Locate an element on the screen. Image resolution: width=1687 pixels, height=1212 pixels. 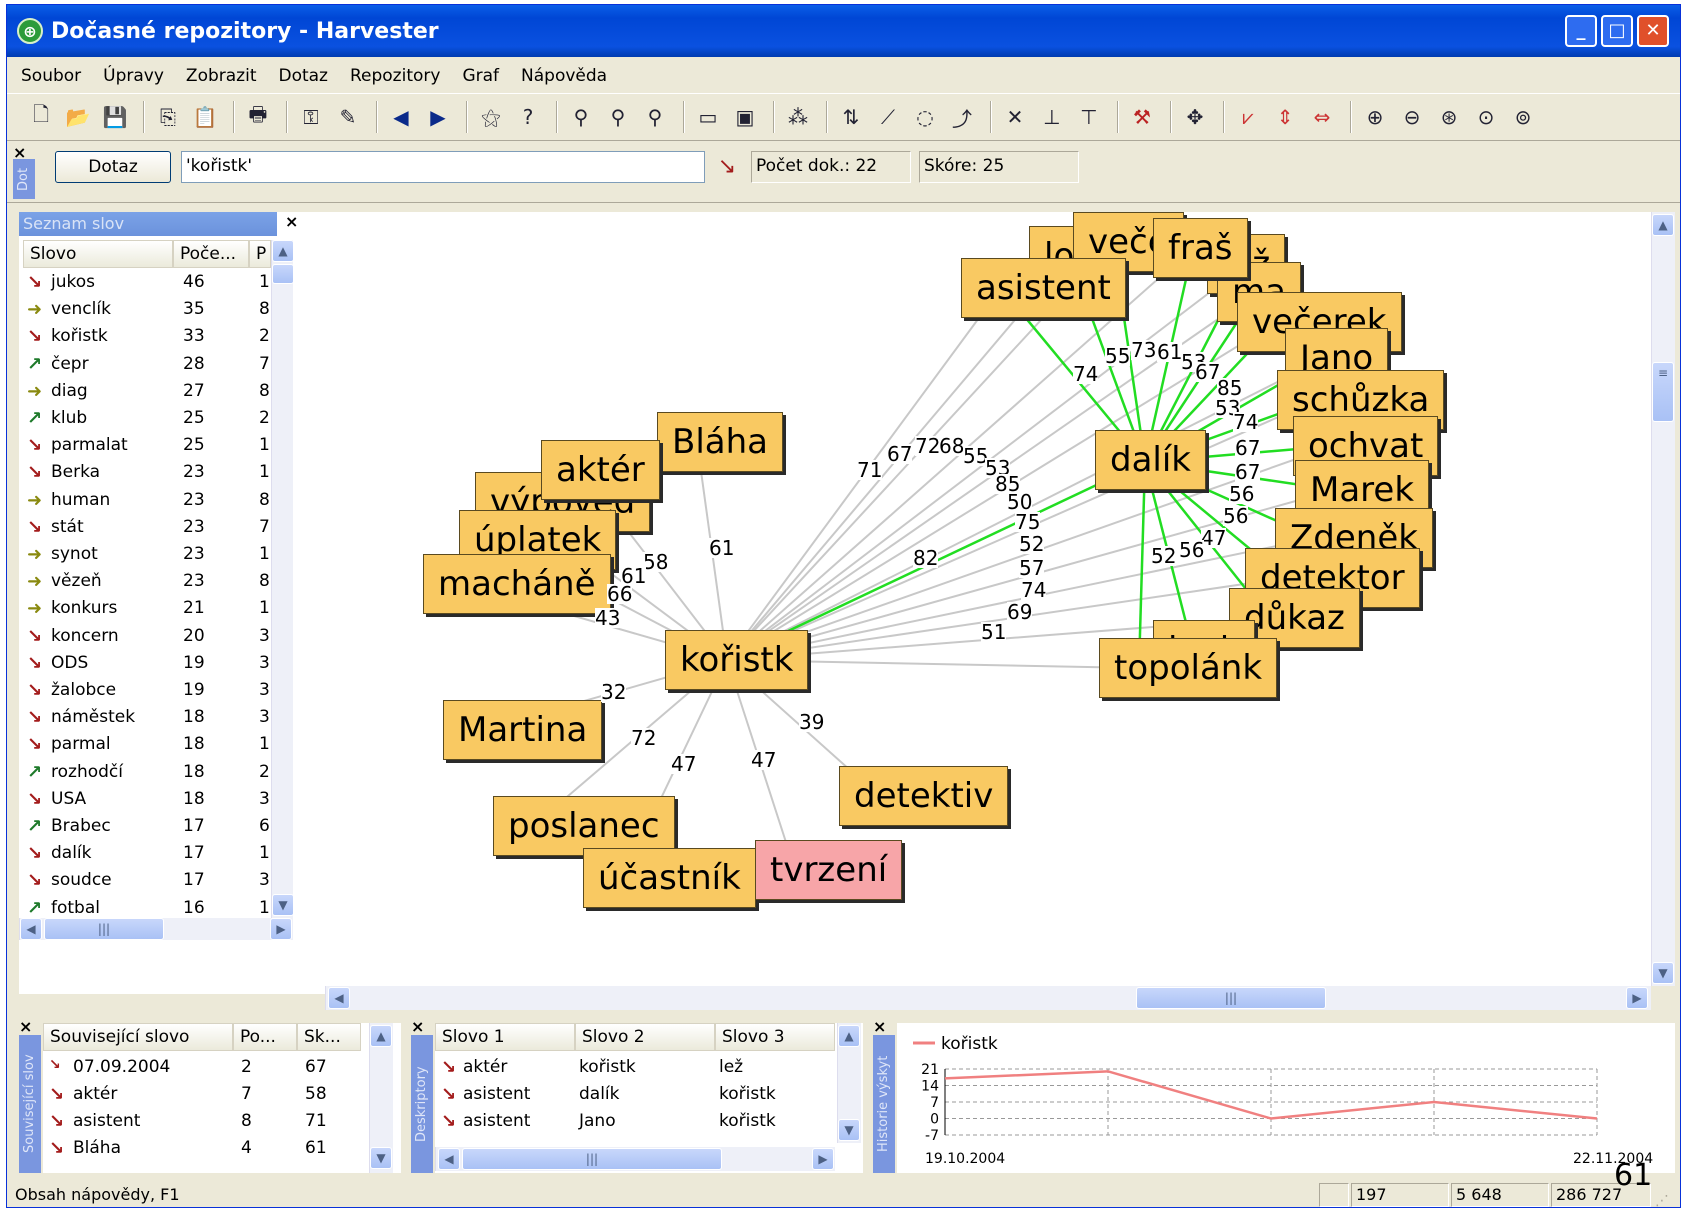
binoculars2-icon: ⚲ is located at coordinates (655, 117).